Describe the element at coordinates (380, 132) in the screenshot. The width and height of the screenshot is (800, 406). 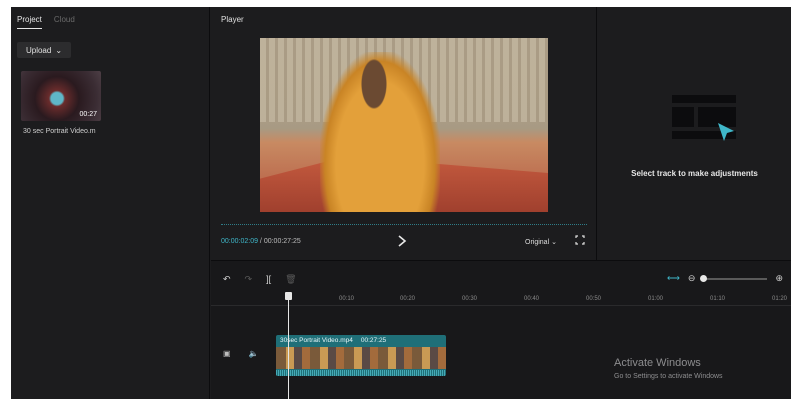
I see `video-subject` at that location.